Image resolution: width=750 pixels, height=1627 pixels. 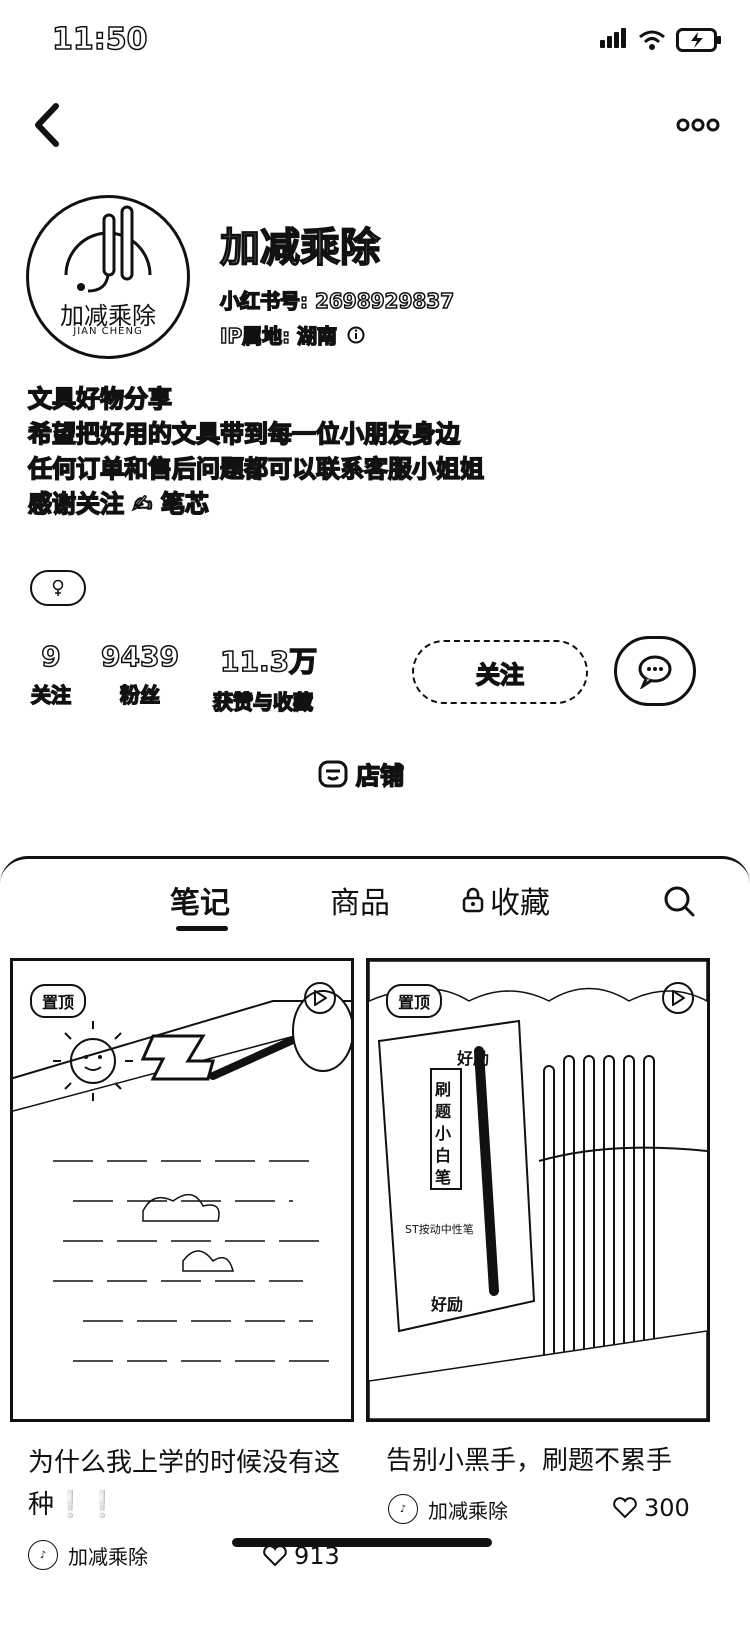 I want to click on more-icon, so click(x=698, y=125).